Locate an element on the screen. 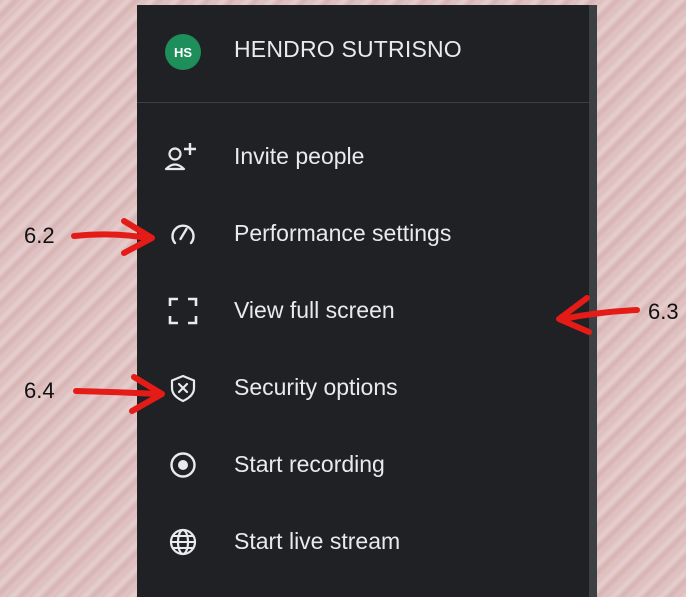 The width and height of the screenshot is (686, 597). menu-item-label: Security options is located at coordinates (316, 387).